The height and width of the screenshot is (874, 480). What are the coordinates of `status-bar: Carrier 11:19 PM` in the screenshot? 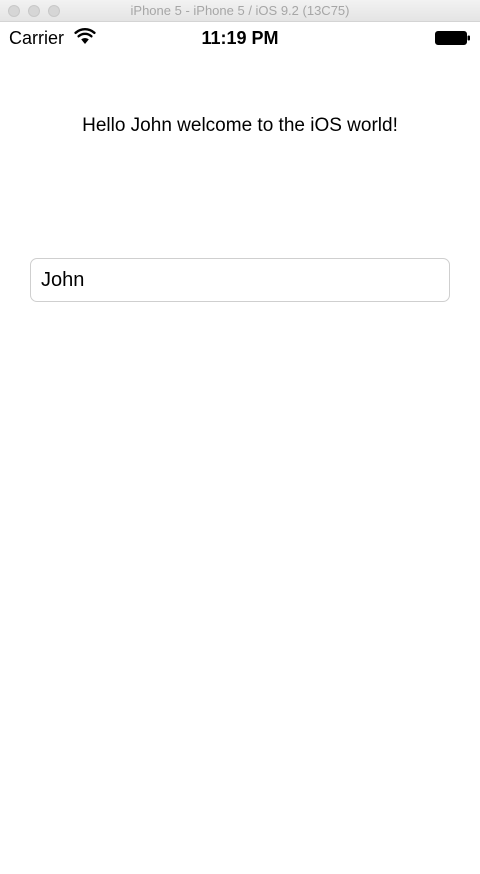 It's located at (240, 38).